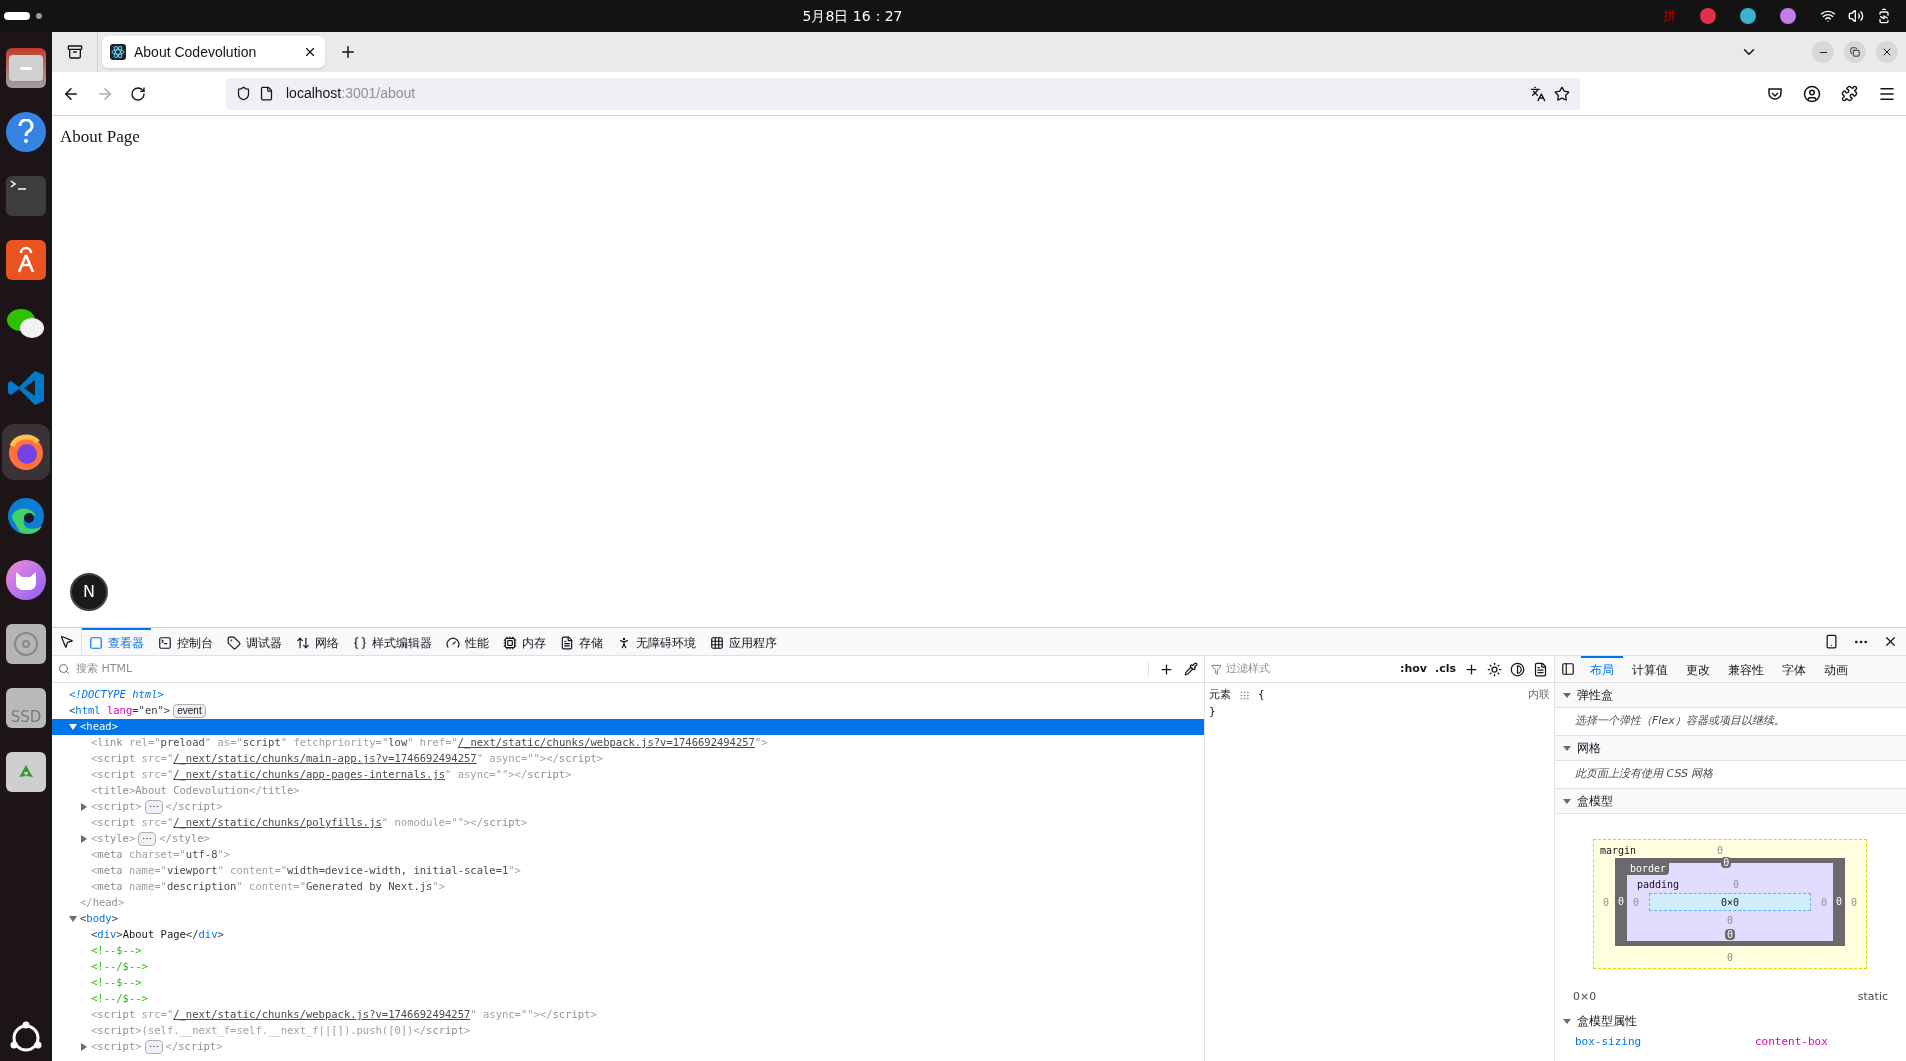  I want to click on element-picker-icon, so click(66, 641).